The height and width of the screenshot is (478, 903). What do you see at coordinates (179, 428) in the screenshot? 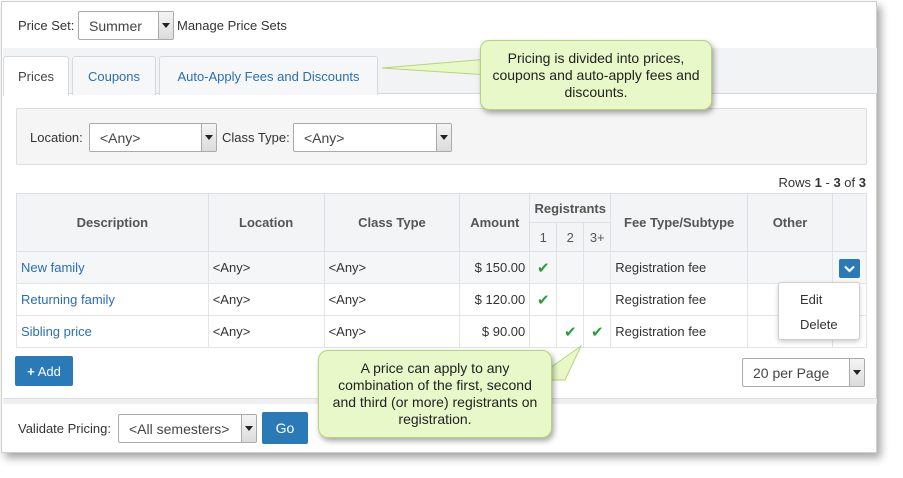
I see `semester-value: <All semesters>` at bounding box center [179, 428].